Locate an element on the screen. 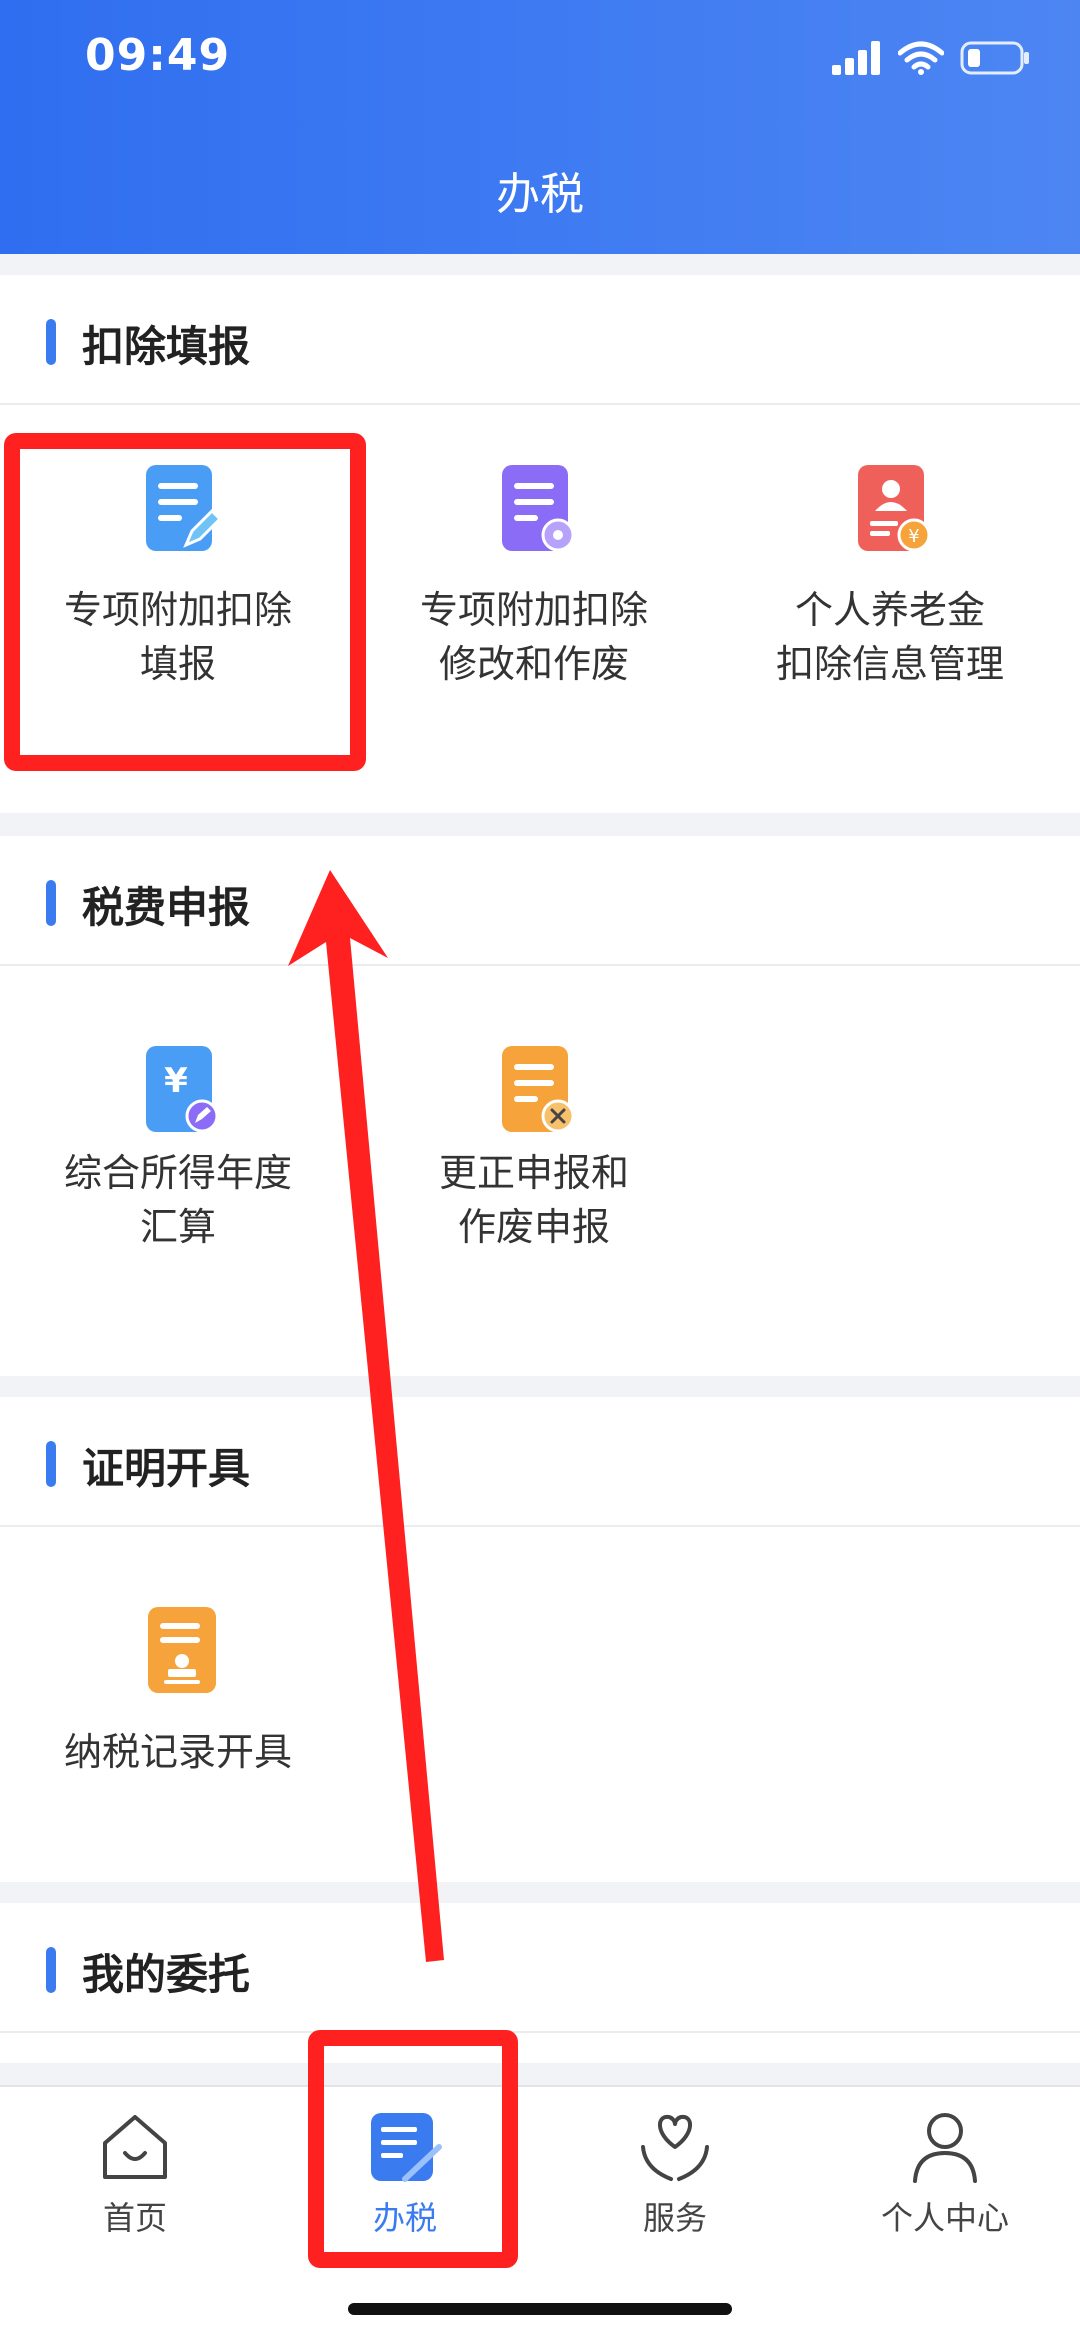  annotation-arrow is located at coordinates (366, 1416).